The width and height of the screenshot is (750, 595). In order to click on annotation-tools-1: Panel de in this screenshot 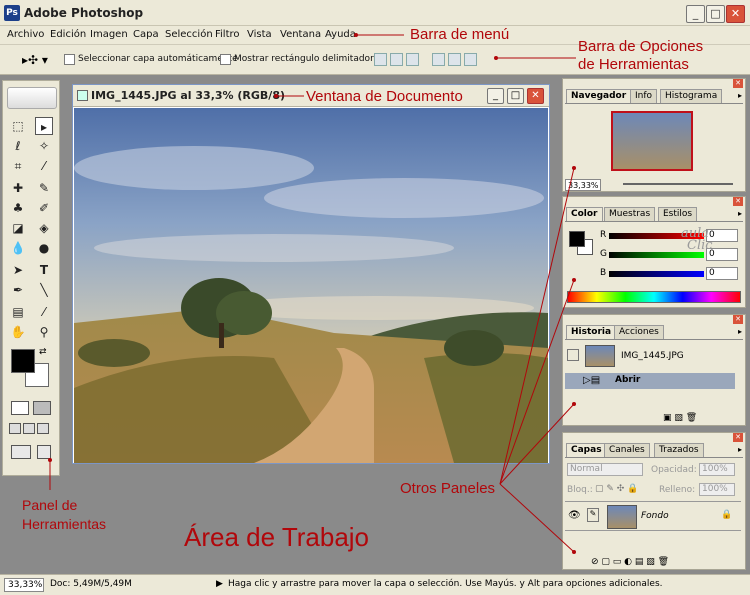, I will do `click(50, 505)`.